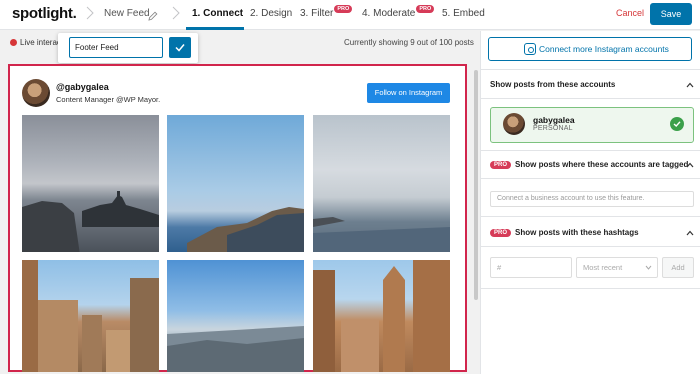 The image size is (700, 374). Describe the element at coordinates (408, 93) in the screenshot. I see `follow-on-instagram-button: Follow on Instagram` at that location.